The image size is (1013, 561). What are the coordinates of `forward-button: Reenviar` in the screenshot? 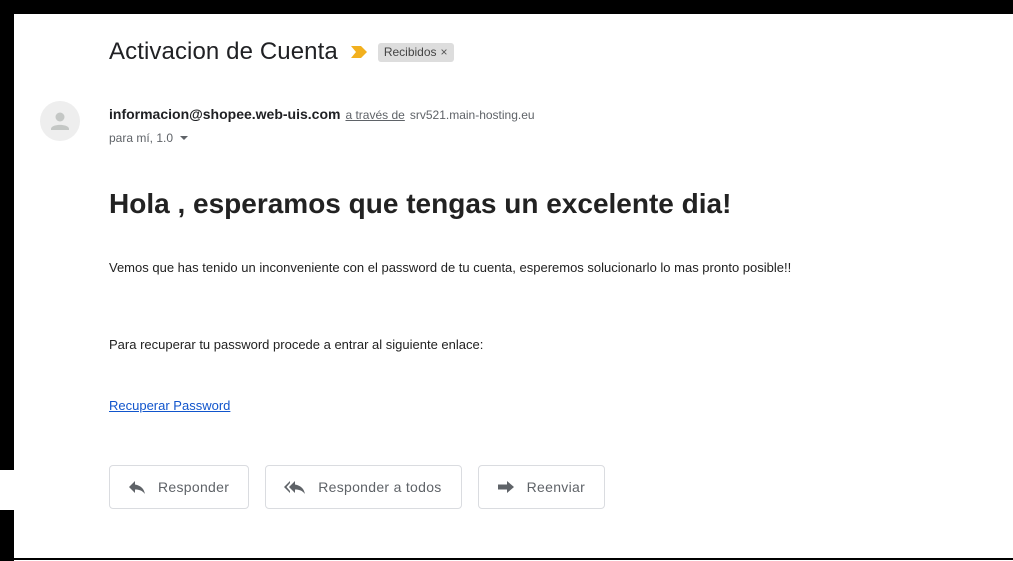 It's located at (541, 487).